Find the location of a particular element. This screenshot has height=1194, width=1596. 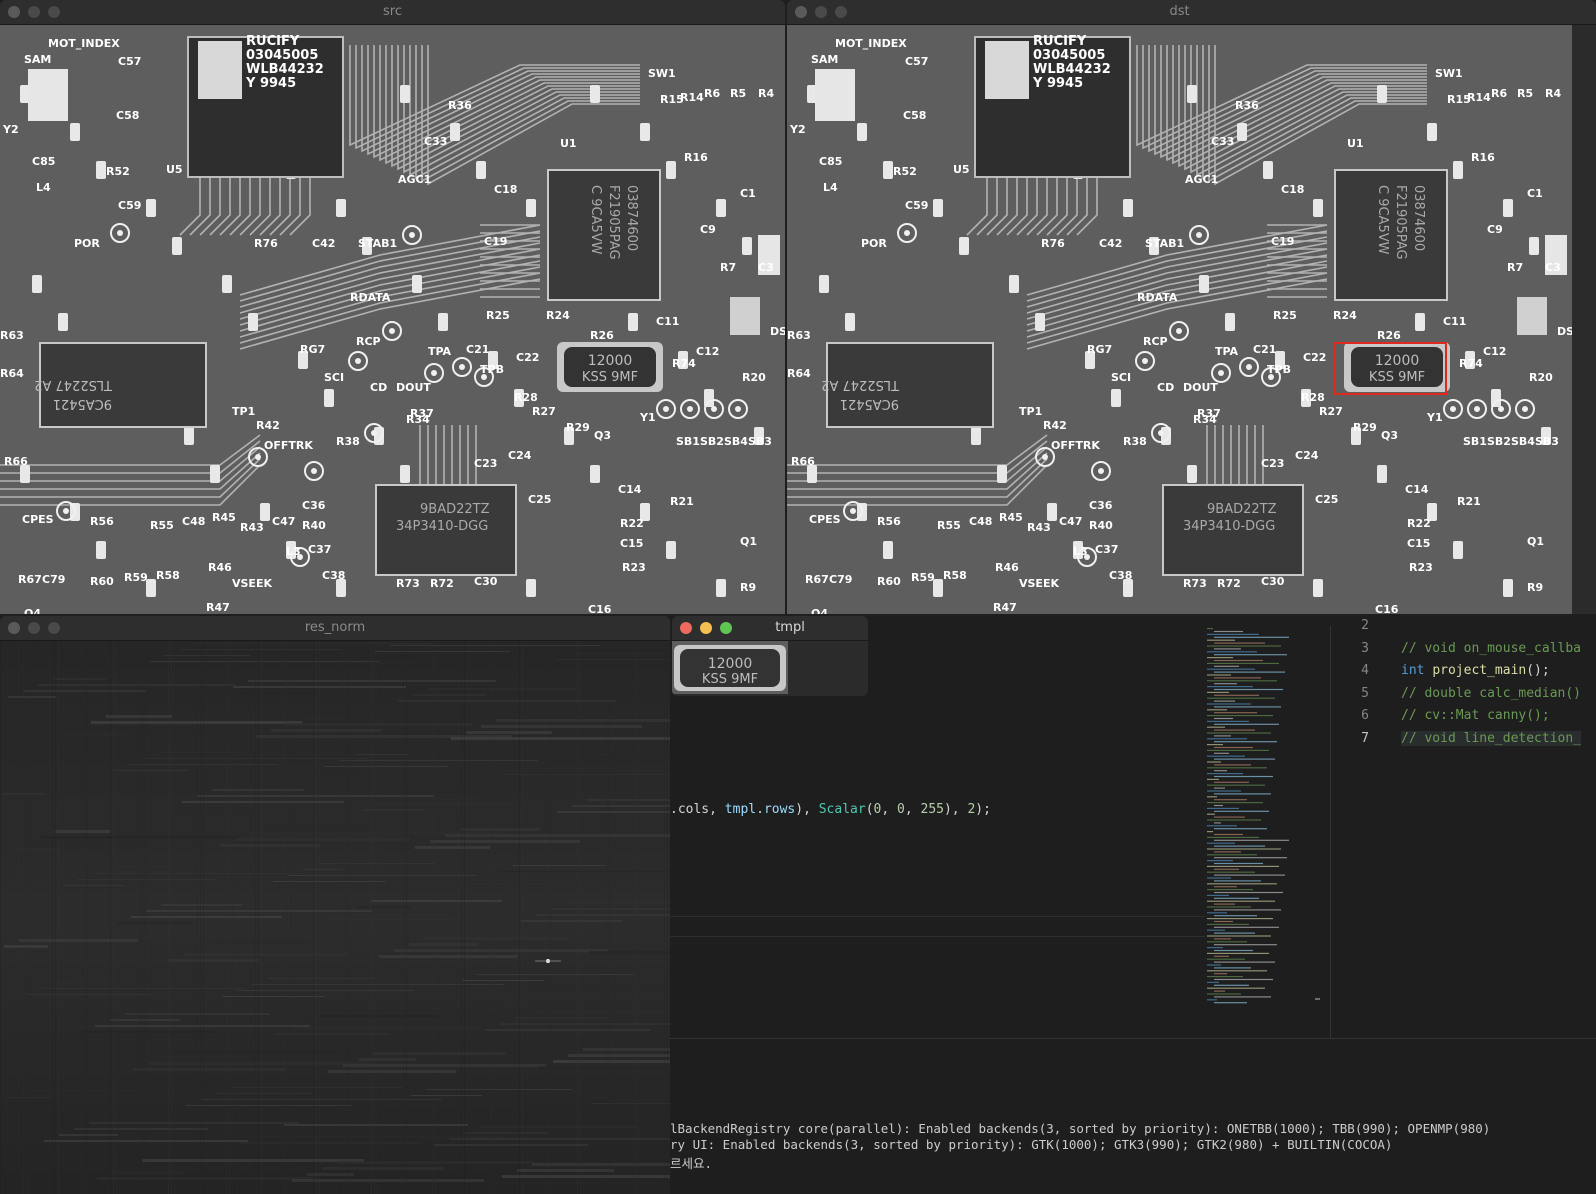

svg-text: C85 is located at coordinates (830, 161).